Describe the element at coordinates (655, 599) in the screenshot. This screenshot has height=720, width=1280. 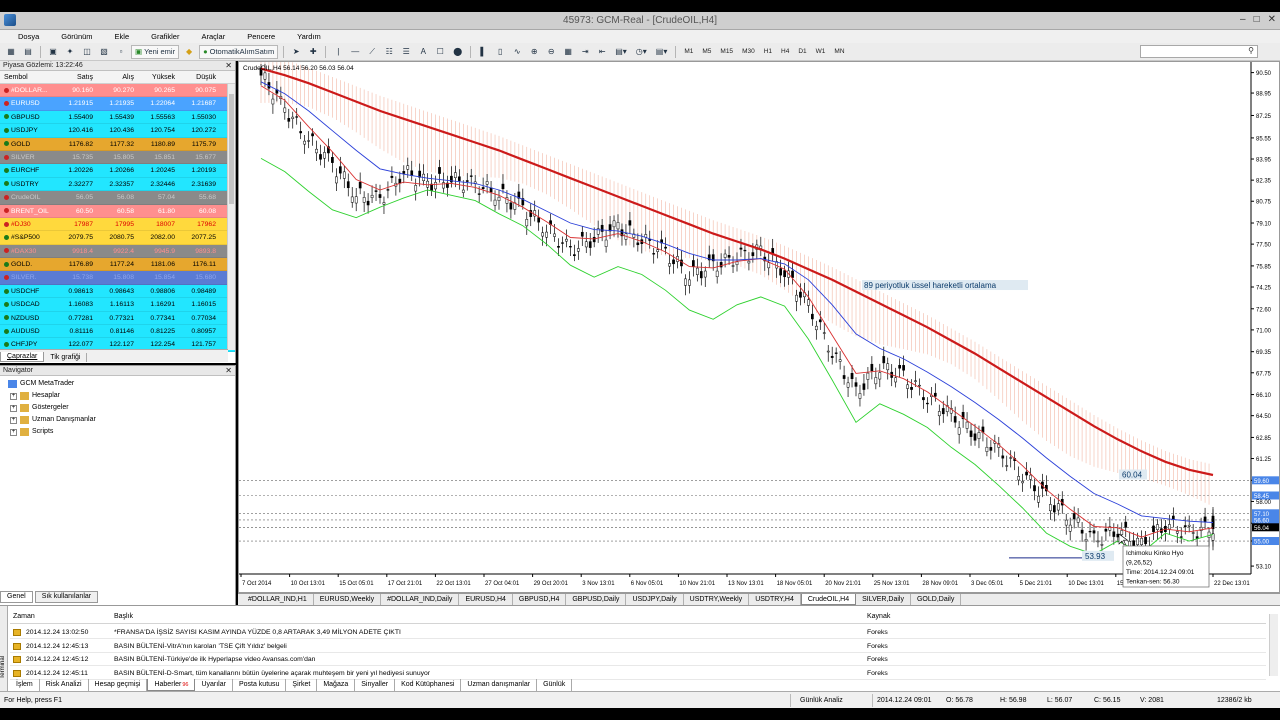
I see `chart-tab: USDJPY,Daily` at that location.